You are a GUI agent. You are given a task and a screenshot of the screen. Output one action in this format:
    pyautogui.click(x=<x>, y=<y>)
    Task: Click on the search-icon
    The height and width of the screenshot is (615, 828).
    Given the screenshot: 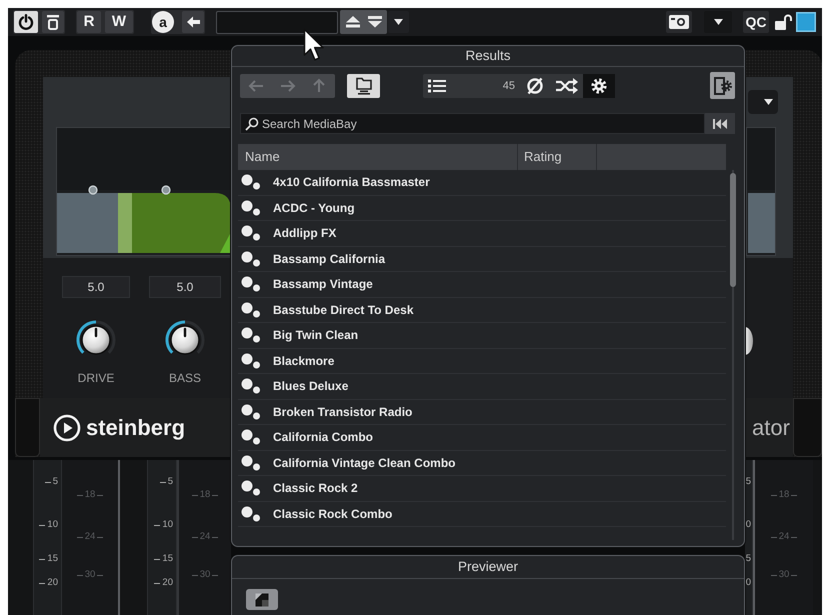 What is the action you would take?
    pyautogui.click(x=252, y=124)
    